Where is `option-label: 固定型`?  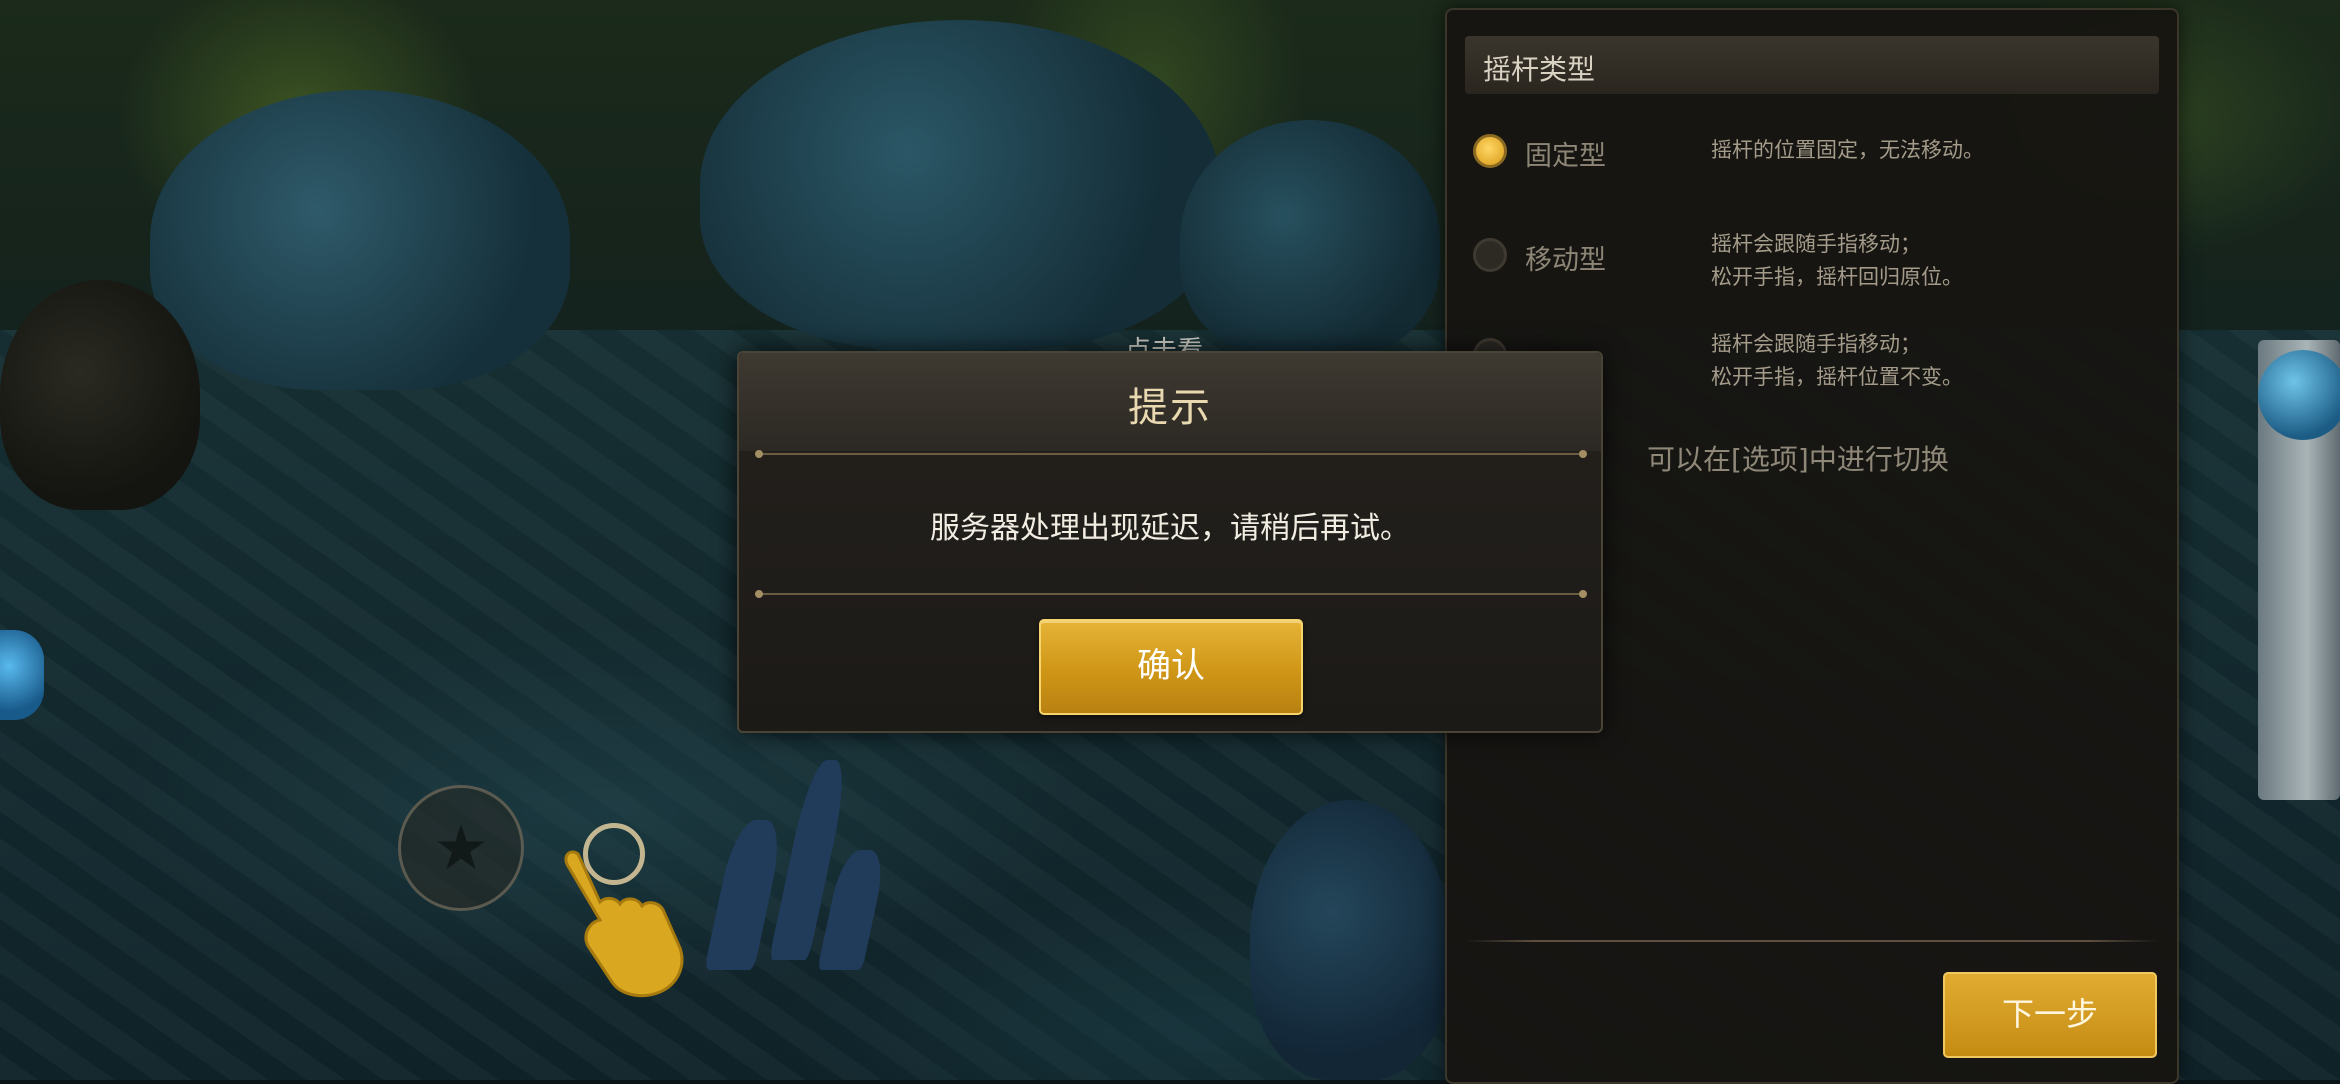 option-label: 固定型 is located at coordinates (1565, 156).